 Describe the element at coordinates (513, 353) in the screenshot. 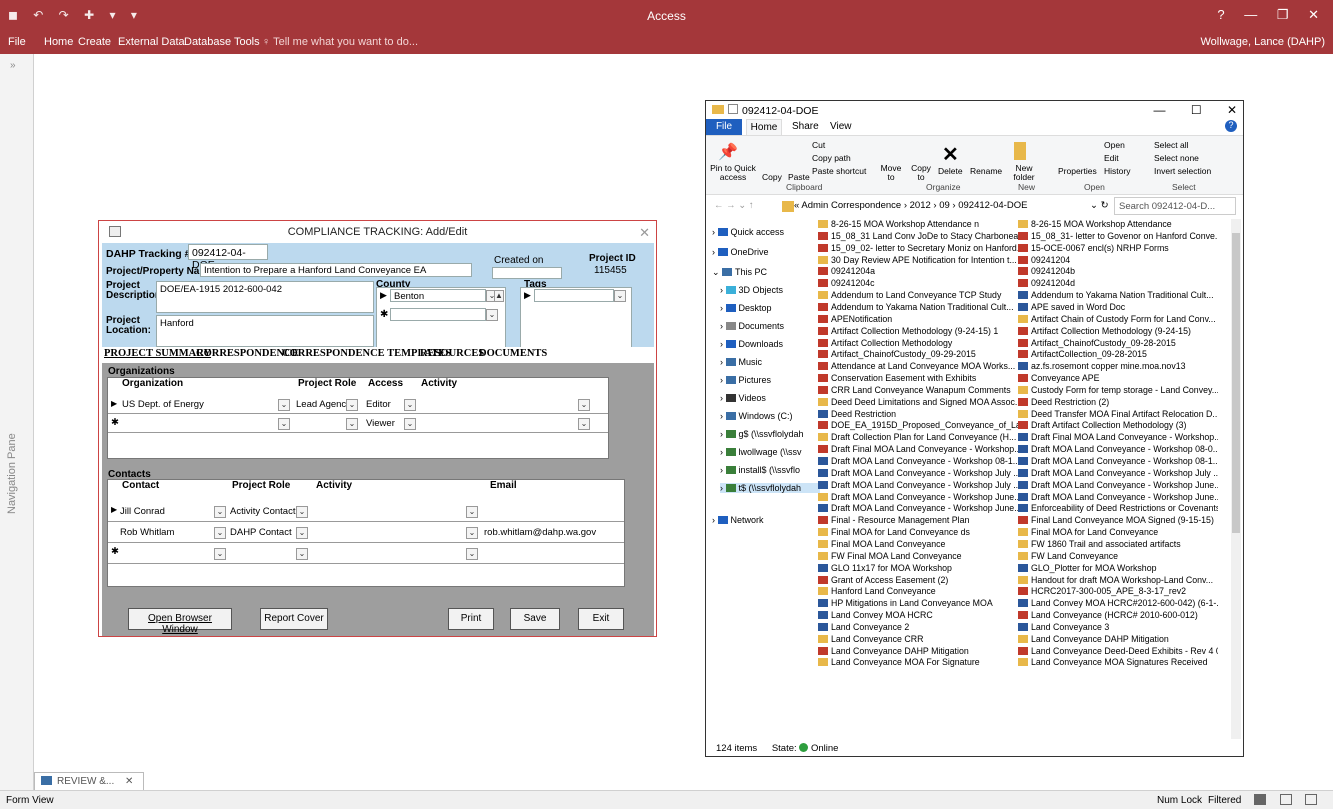

I see `tab-documents: DOCUMENTS` at that location.